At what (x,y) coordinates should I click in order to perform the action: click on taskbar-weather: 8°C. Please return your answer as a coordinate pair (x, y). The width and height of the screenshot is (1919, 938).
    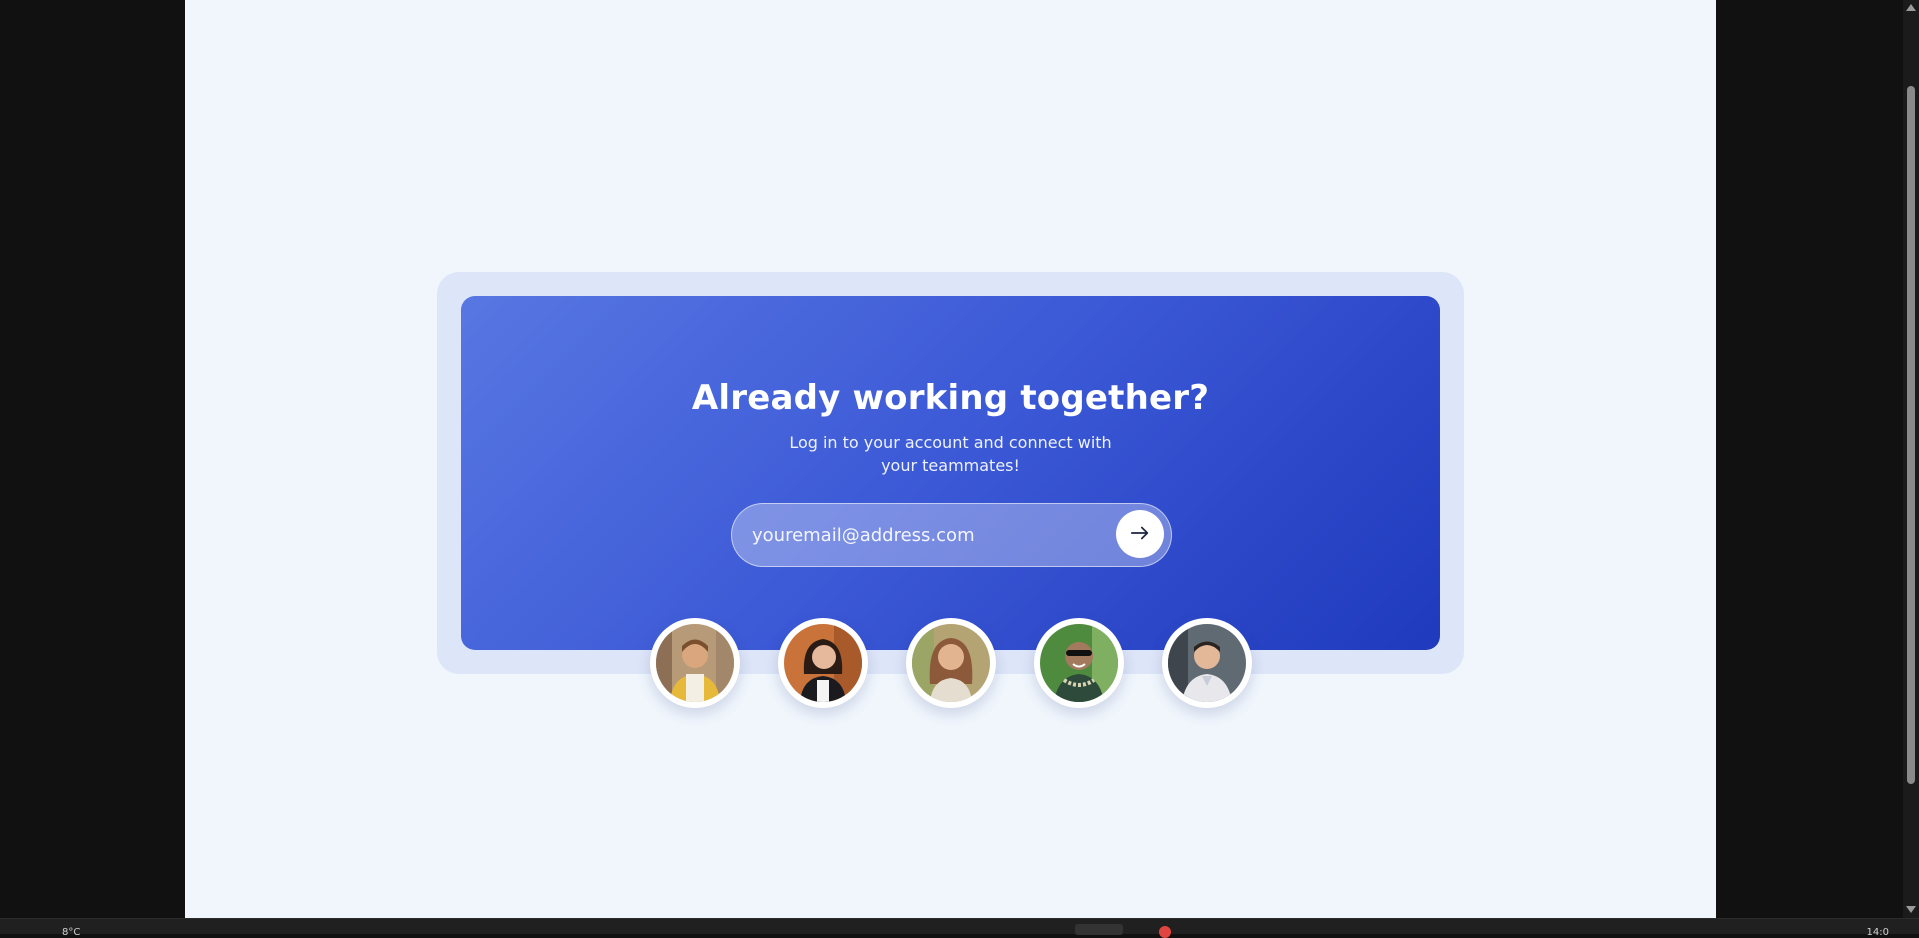
    Looking at the image, I should click on (71, 933).